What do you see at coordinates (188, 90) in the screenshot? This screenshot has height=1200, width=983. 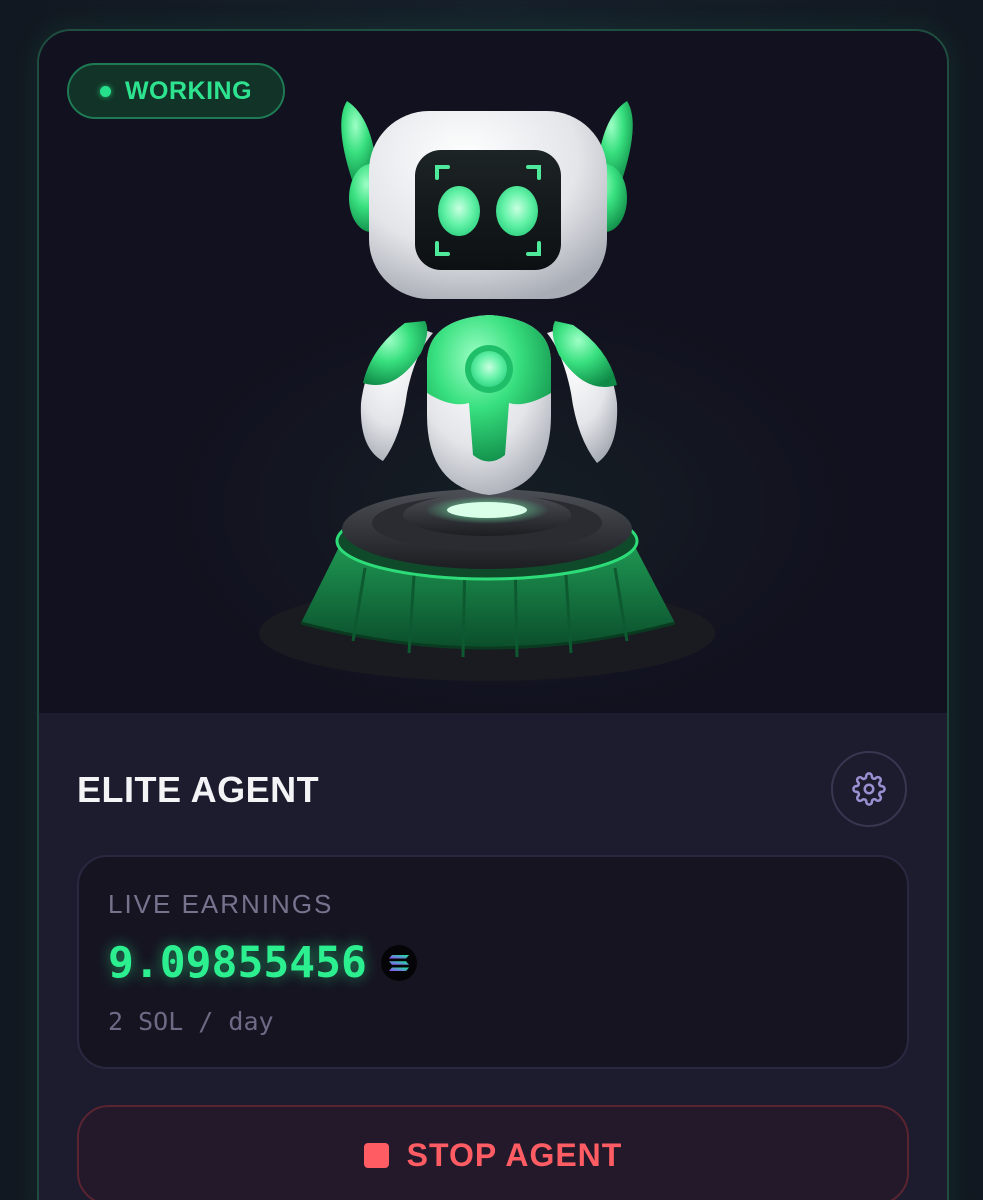 I see `status-label: WORKING` at bounding box center [188, 90].